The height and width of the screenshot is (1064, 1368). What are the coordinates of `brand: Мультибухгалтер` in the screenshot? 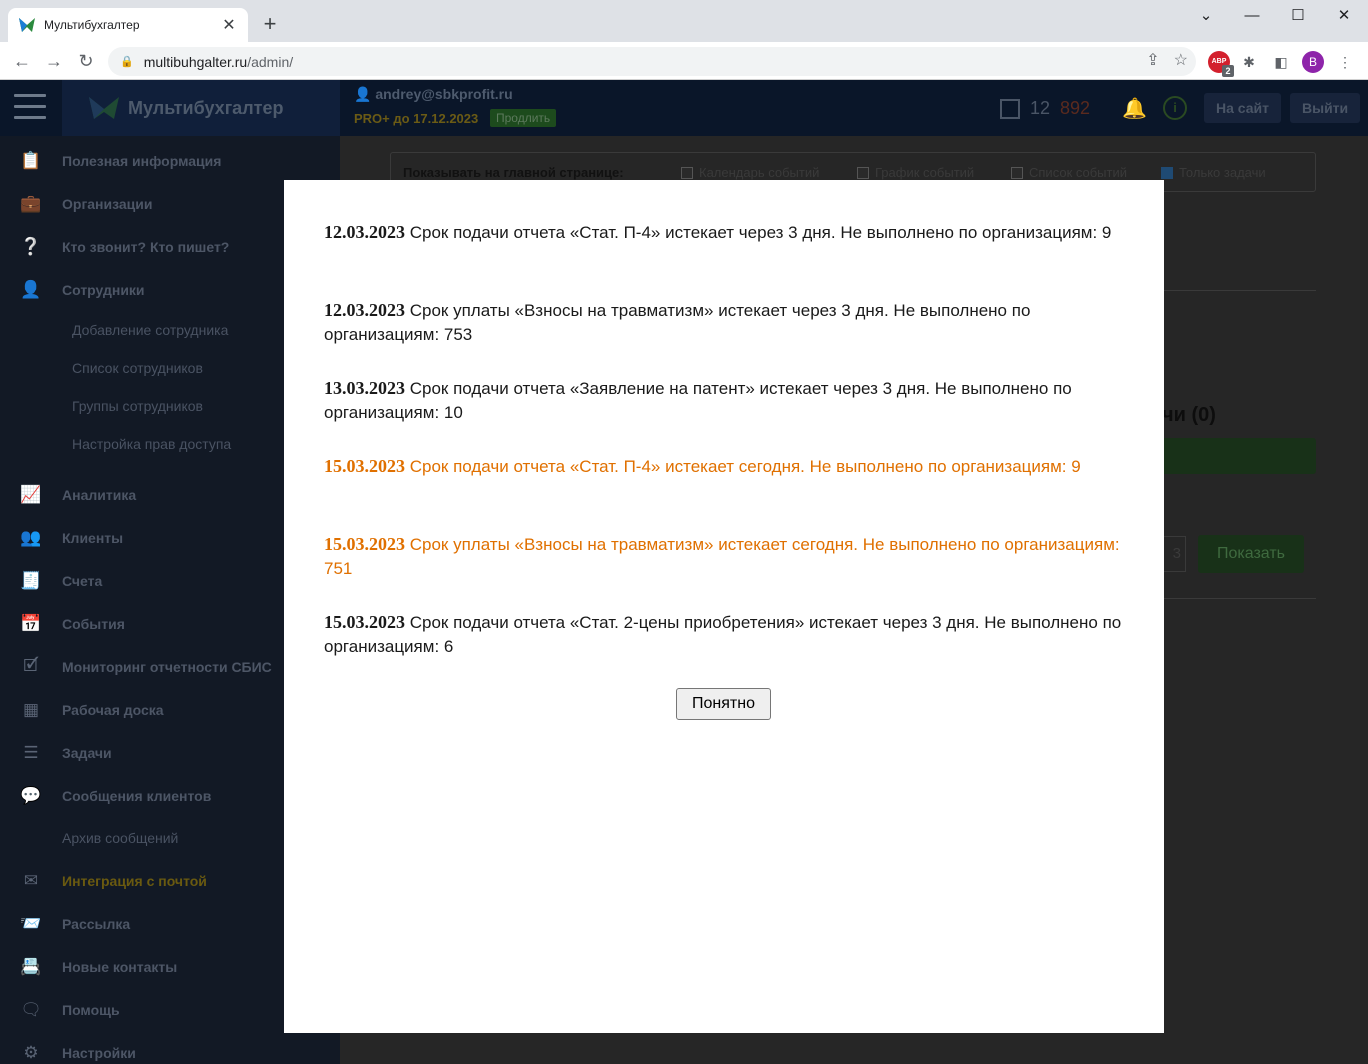 It's located at (201, 108).